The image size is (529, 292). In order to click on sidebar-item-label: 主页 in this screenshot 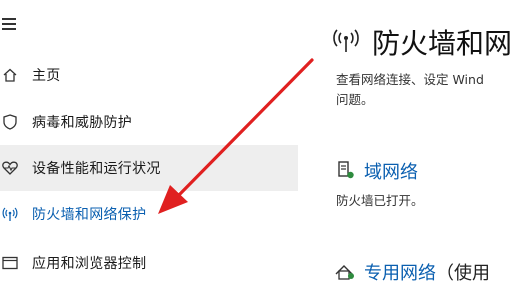, I will do `click(46, 76)`.